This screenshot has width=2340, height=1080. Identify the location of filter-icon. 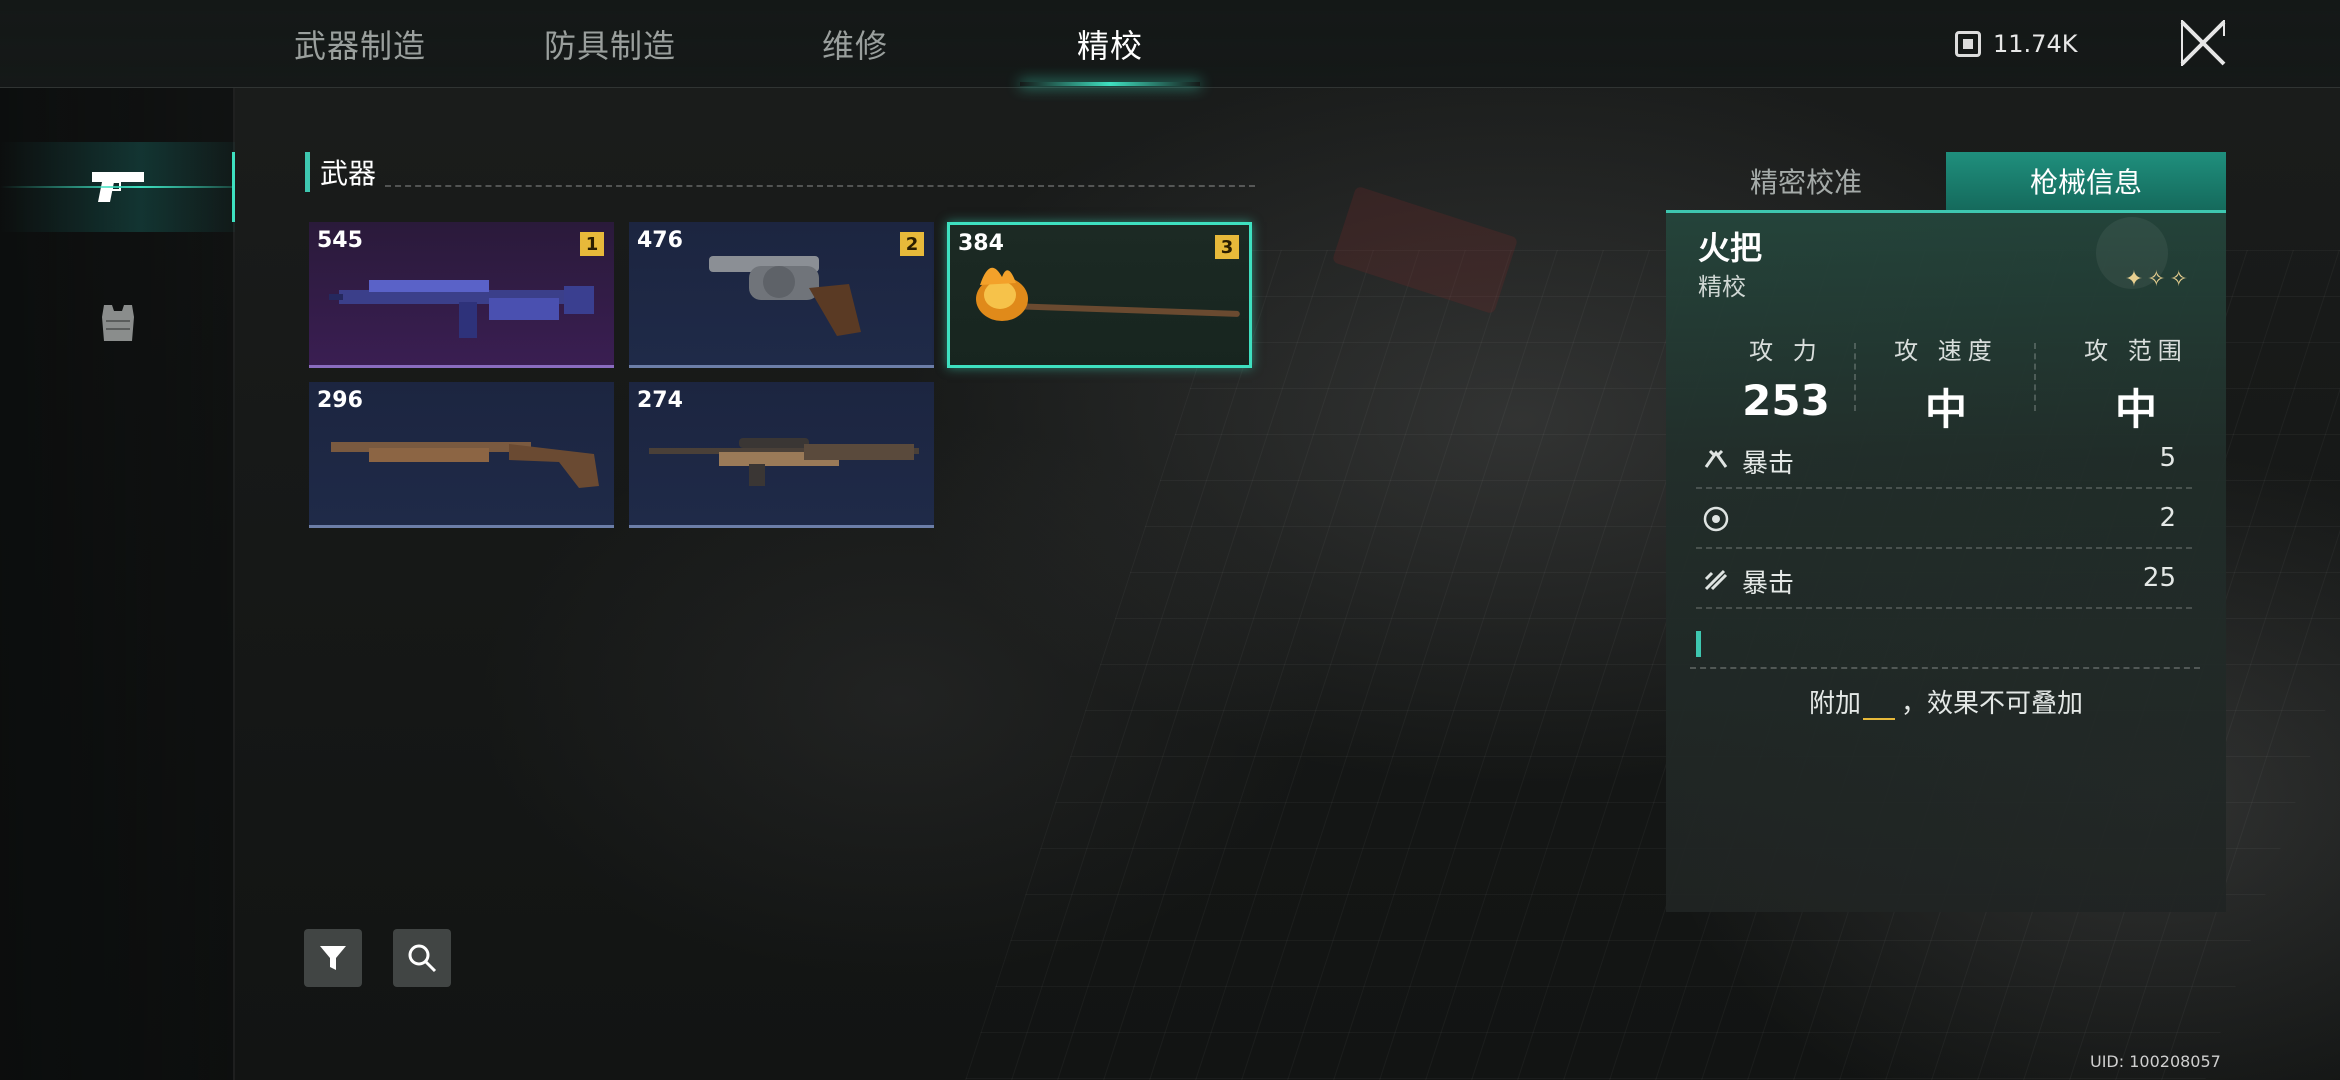
(333, 958).